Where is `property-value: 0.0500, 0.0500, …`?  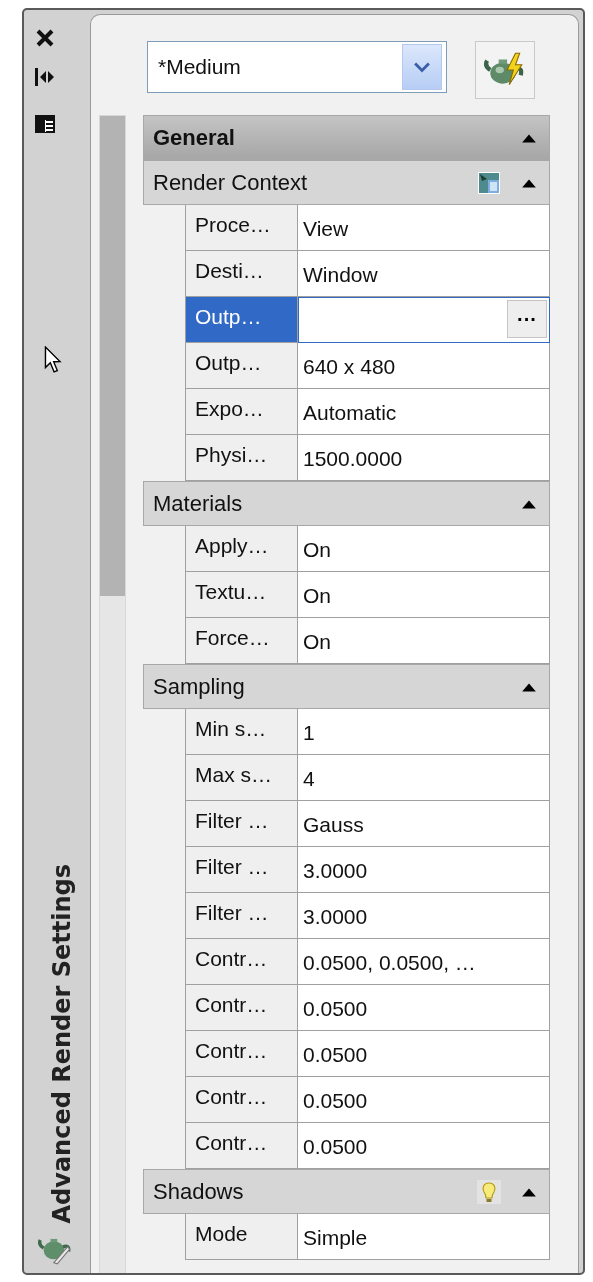 property-value: 0.0500, 0.0500, … is located at coordinates (424, 962).